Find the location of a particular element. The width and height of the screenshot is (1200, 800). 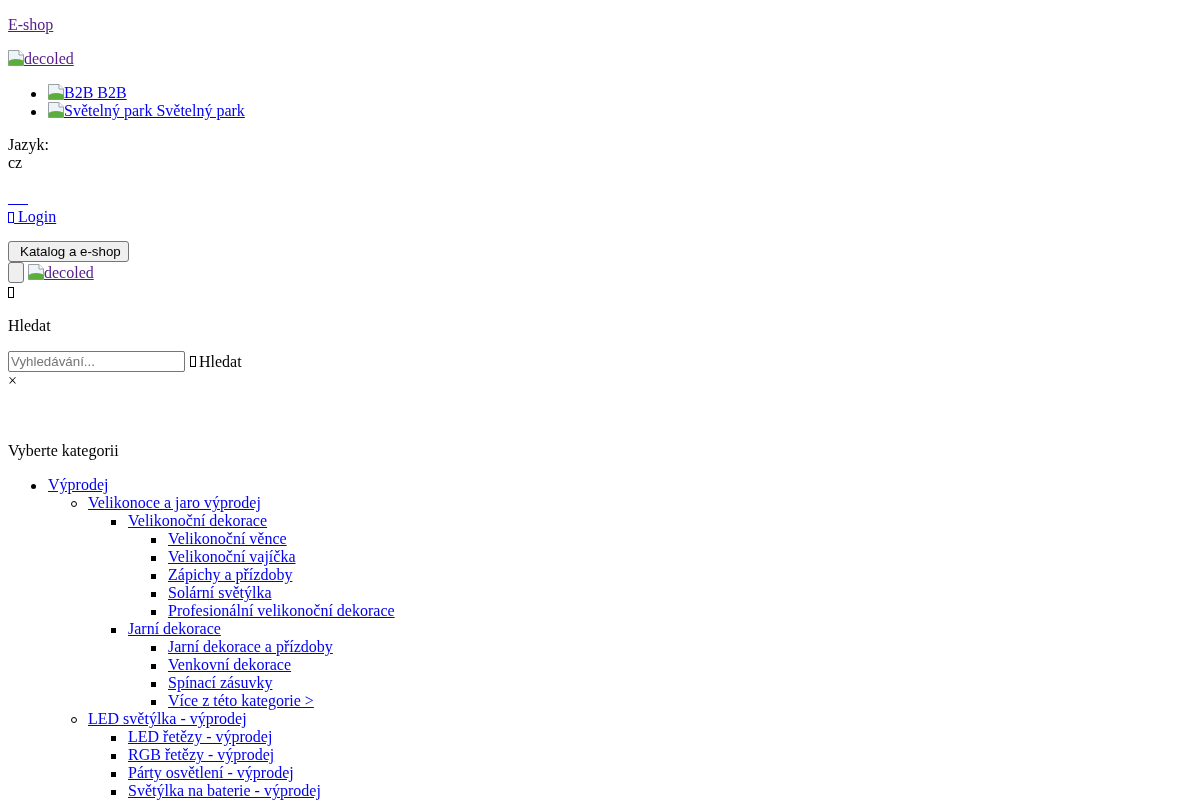

category-link: LED řetězy - výprodej is located at coordinates (200, 737).